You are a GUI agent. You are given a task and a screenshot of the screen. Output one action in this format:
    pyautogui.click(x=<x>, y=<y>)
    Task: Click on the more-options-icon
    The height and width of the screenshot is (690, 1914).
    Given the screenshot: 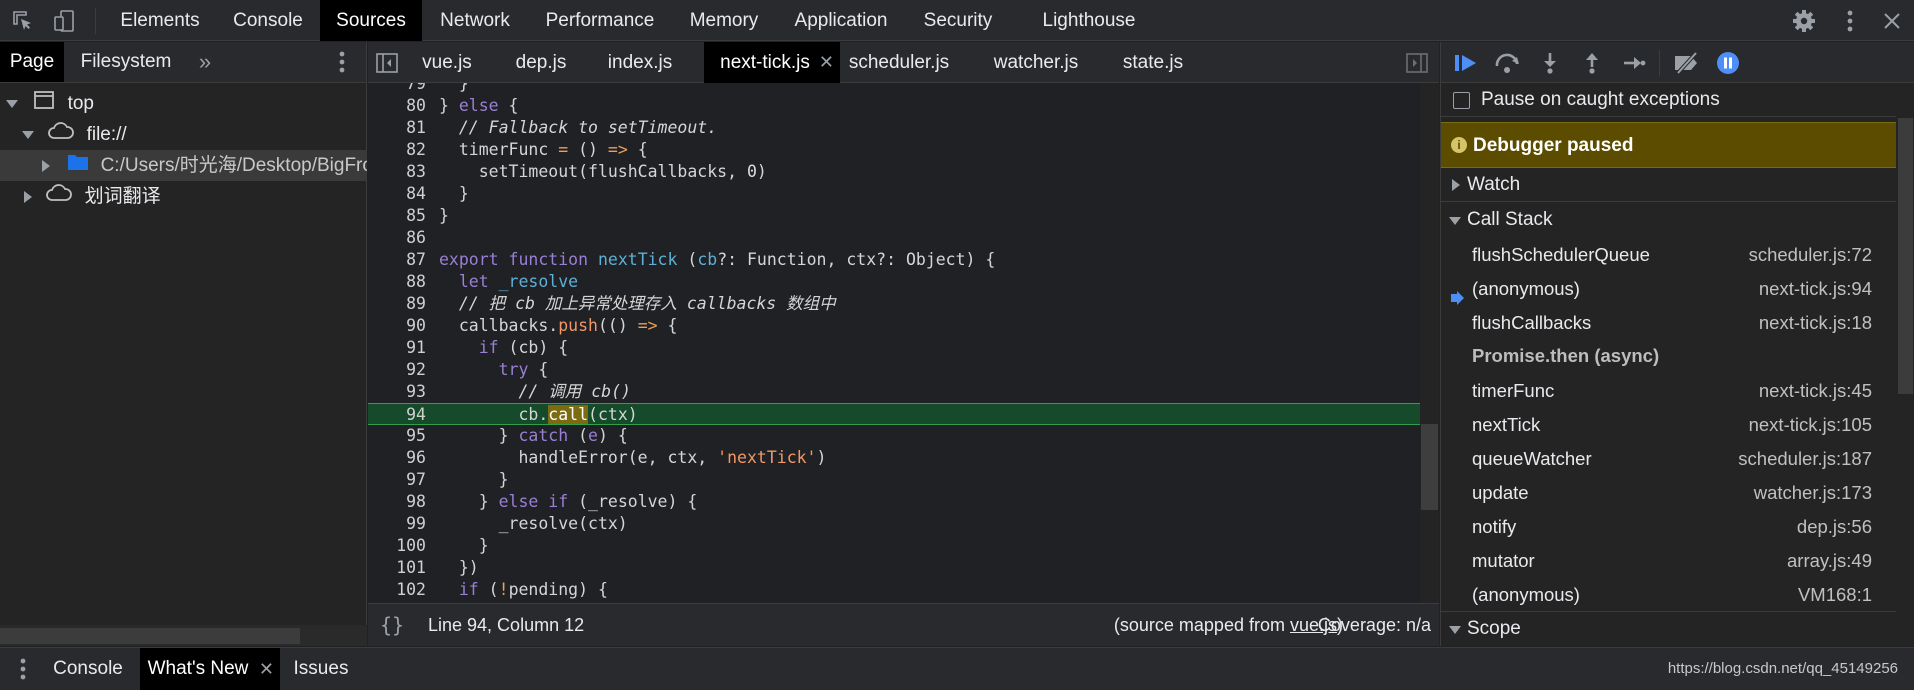 What is the action you would take?
    pyautogui.click(x=1850, y=20)
    